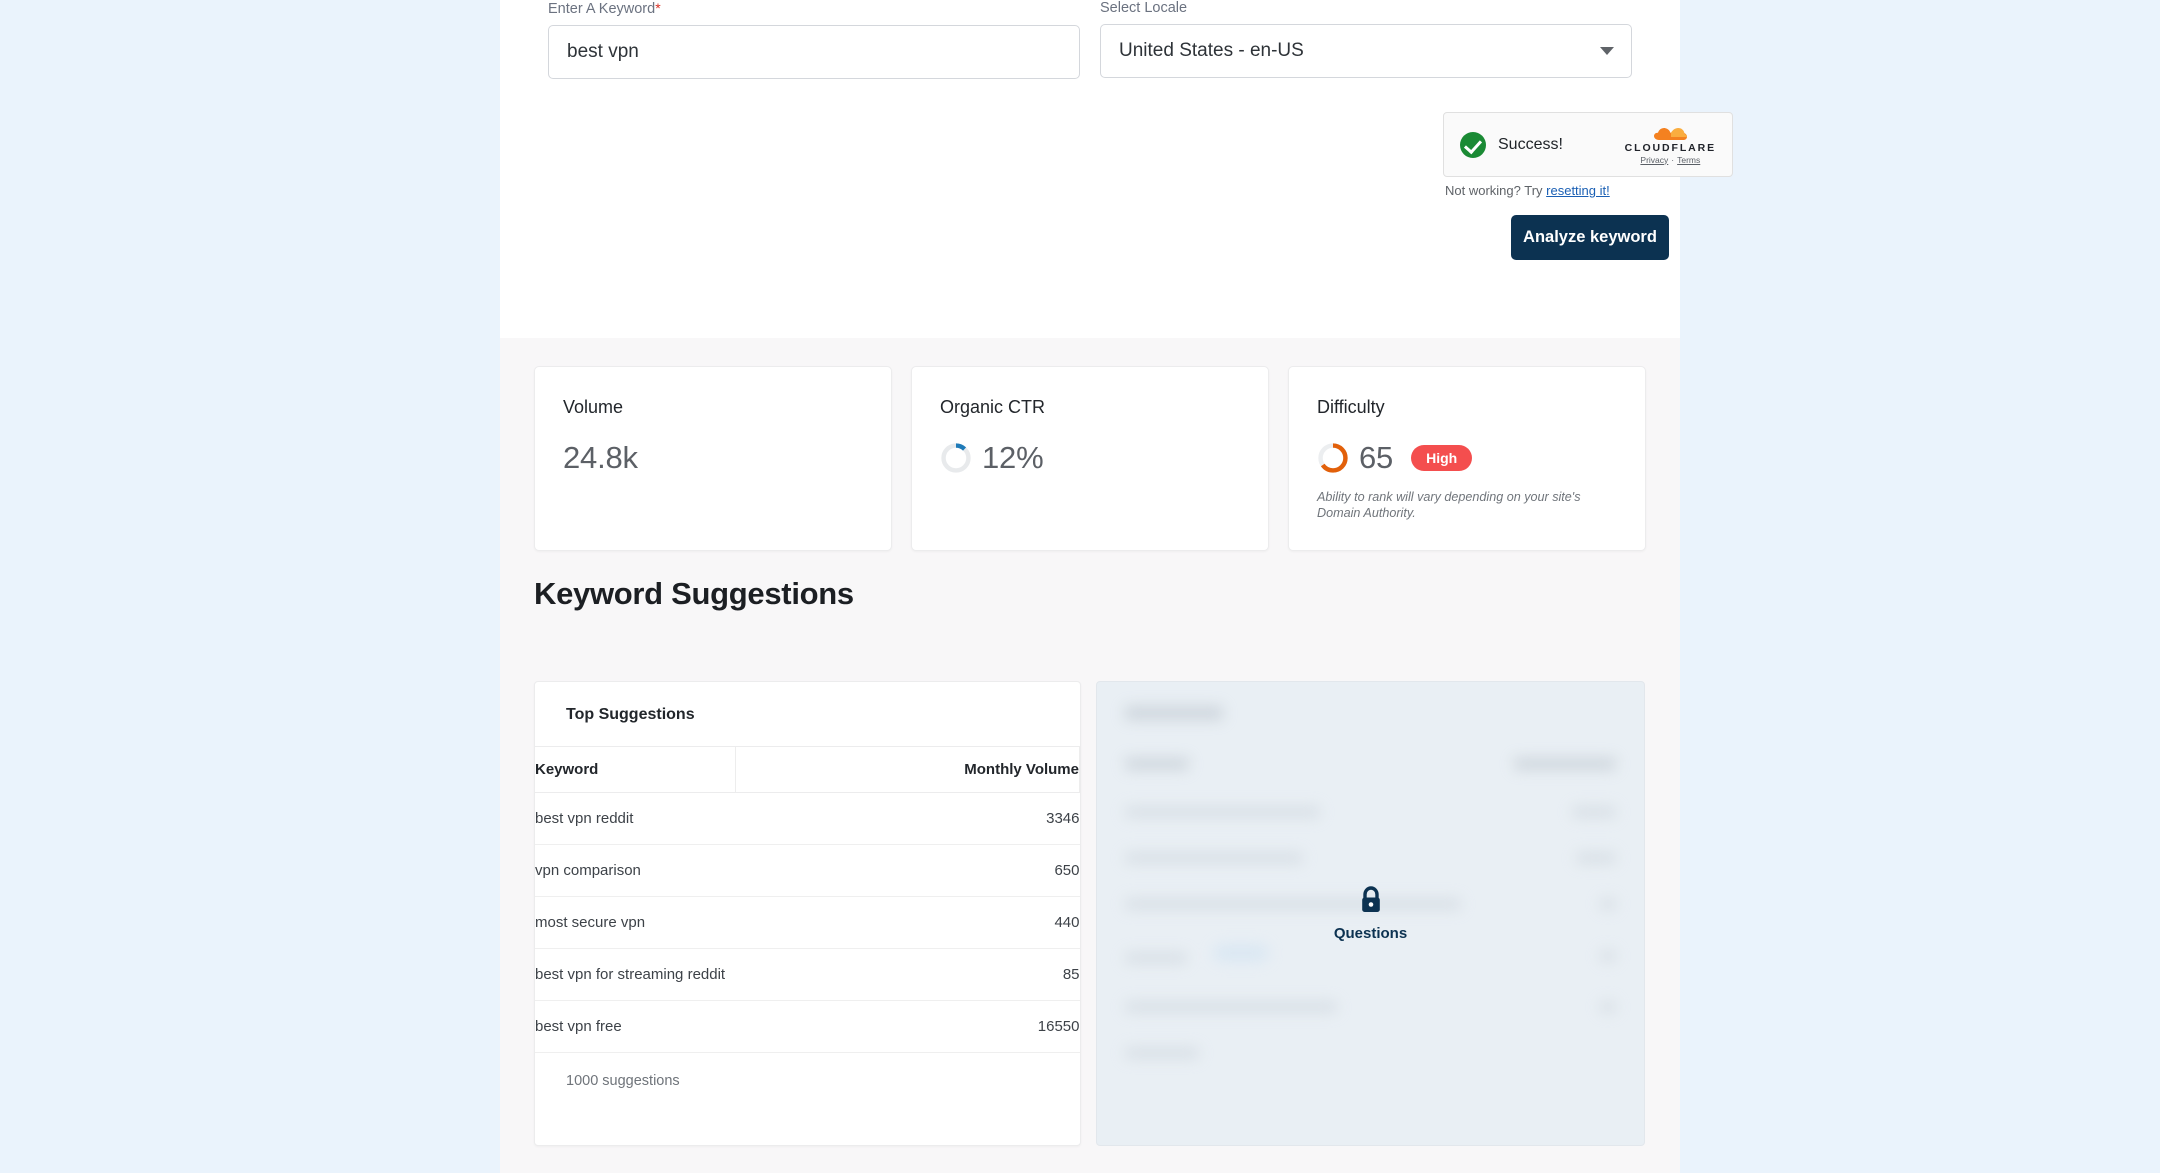 This screenshot has width=2160, height=1173. Describe the element at coordinates (1370, 933) in the screenshot. I see `locked-panel-label: Questions` at that location.